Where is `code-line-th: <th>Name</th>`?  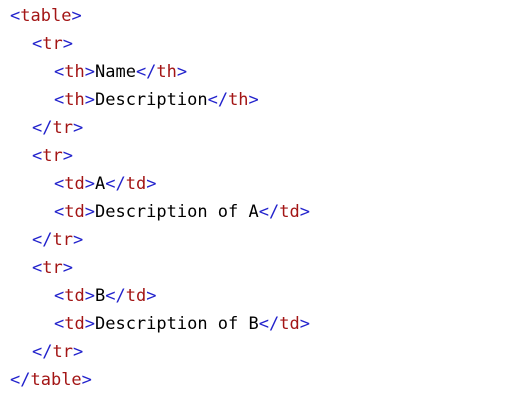
code-line-th: <th>Name</th> is located at coordinates (120, 72).